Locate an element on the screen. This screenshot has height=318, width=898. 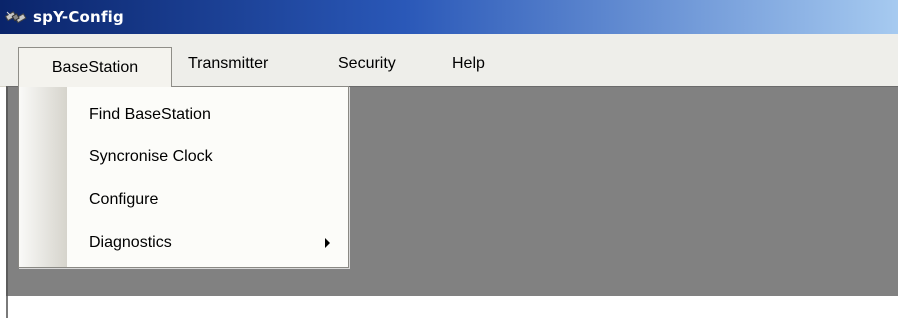
menu-basestation: BaseStation is located at coordinates (95, 67).